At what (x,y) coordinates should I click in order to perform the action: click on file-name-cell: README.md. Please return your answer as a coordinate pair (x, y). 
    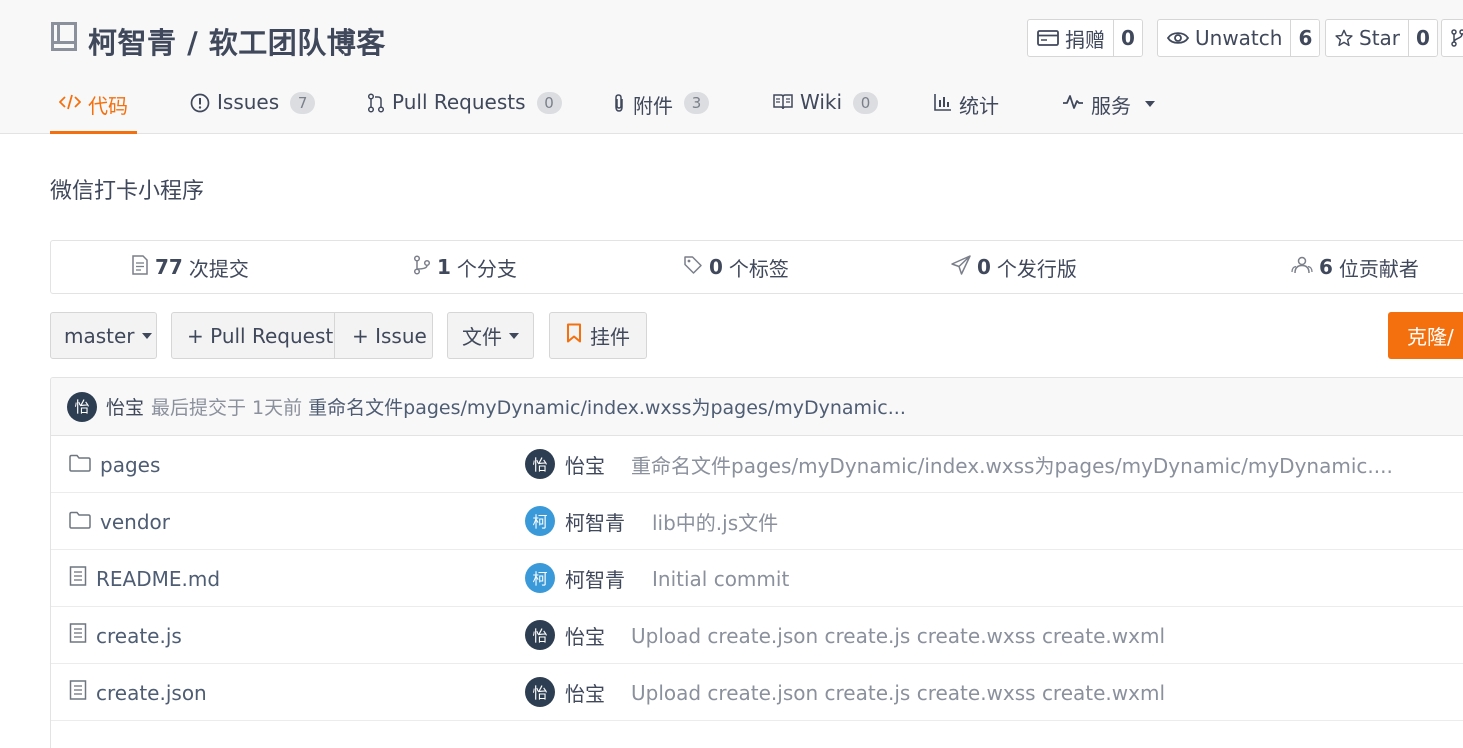
    Looking at the image, I should click on (144, 578).